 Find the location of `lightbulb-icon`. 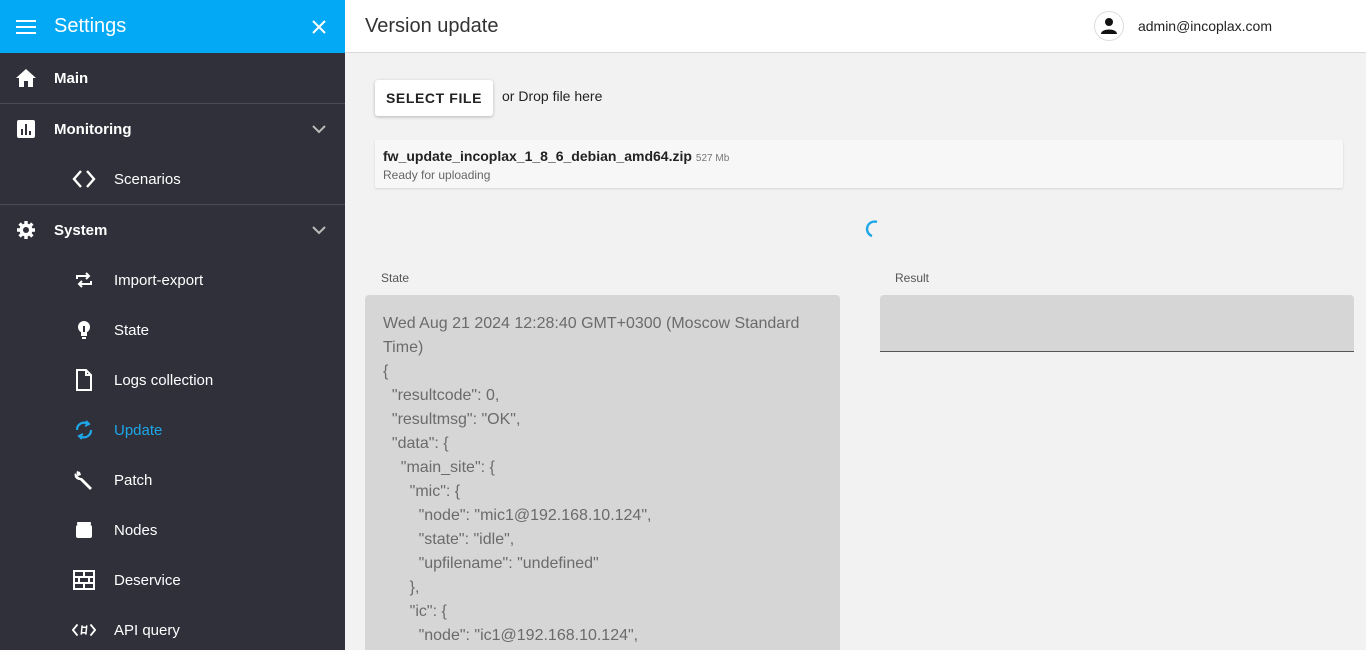

lightbulb-icon is located at coordinates (84, 330).